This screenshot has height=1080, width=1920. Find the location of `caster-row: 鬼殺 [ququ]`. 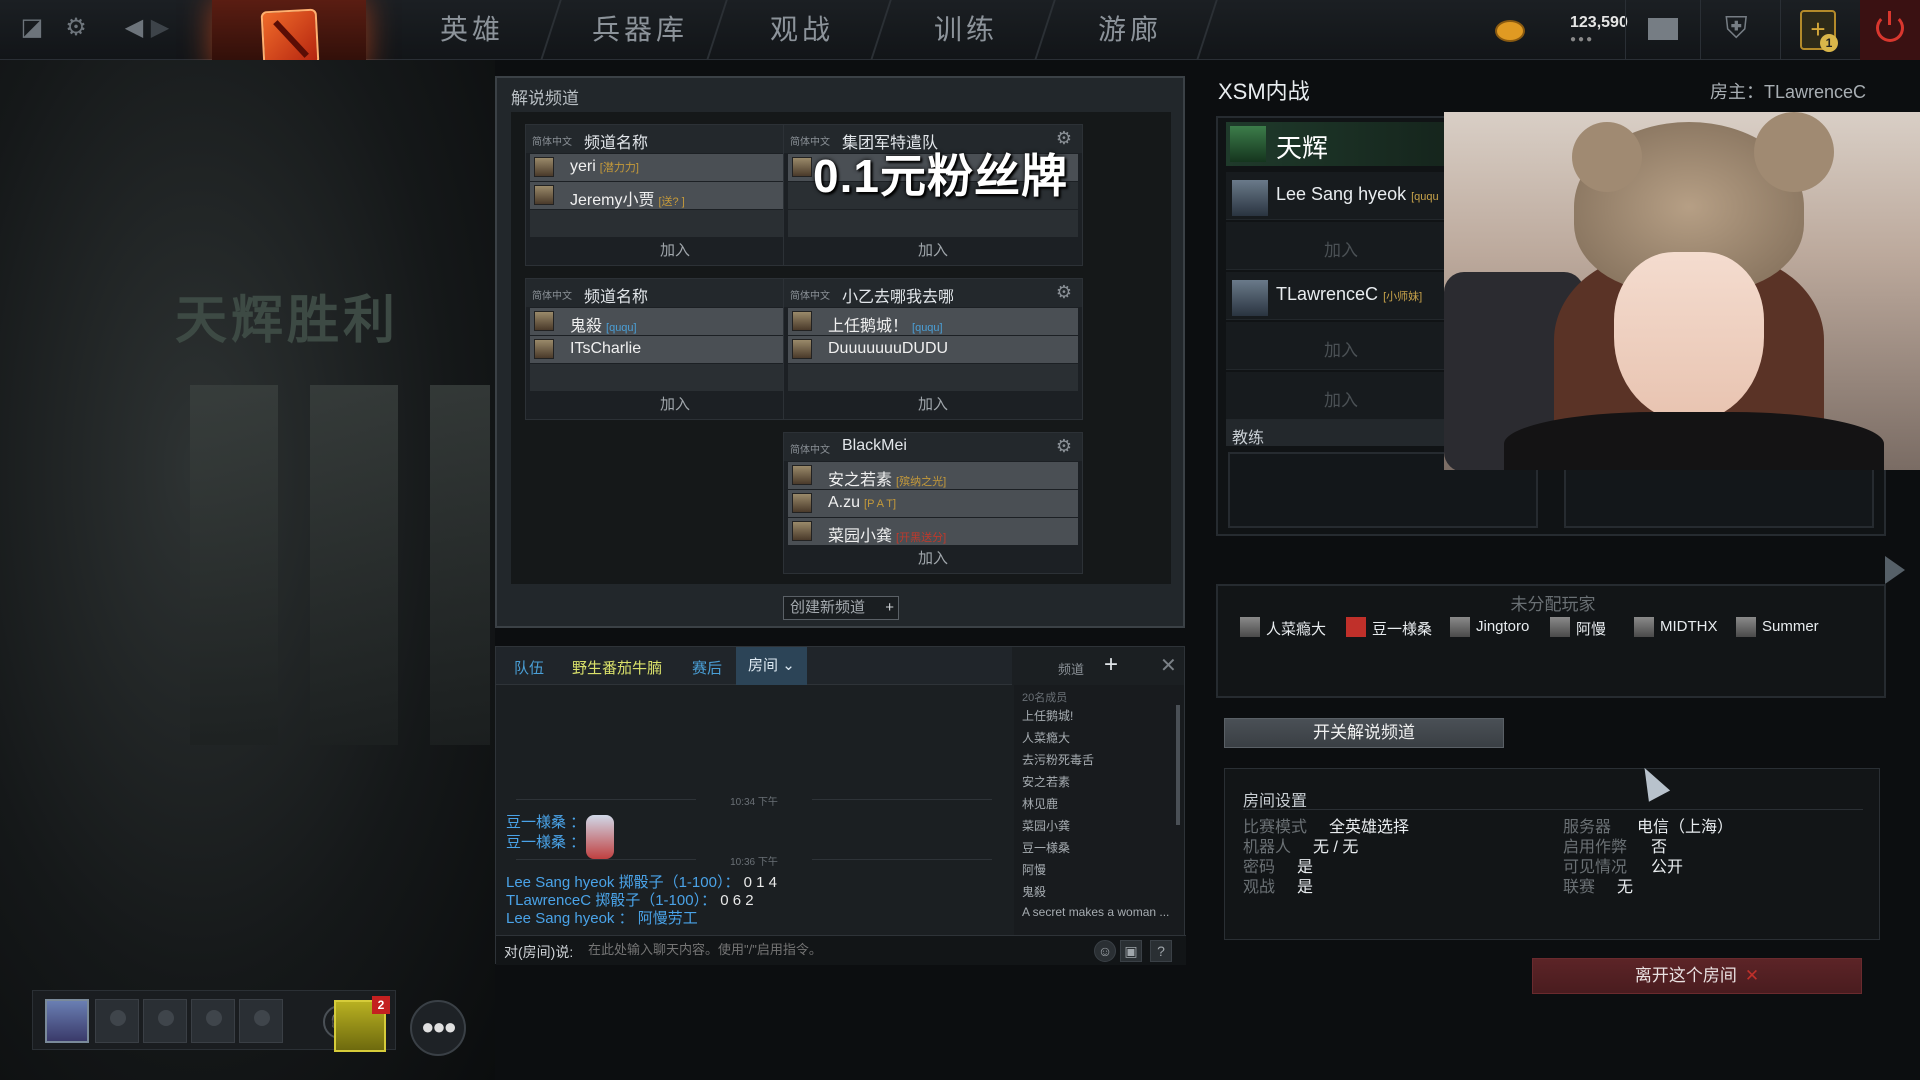

caster-row: 鬼殺 [ququ] is located at coordinates (675, 321).